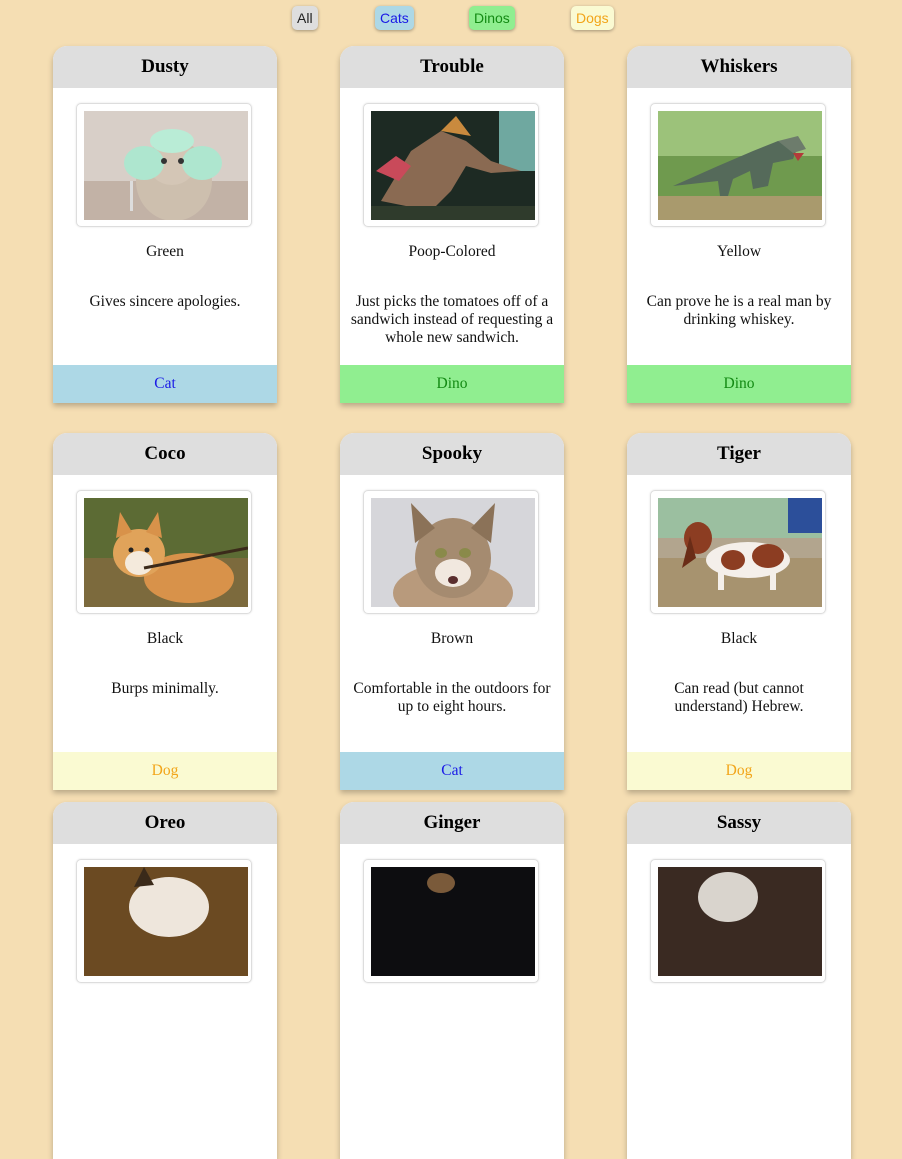 The width and height of the screenshot is (902, 1159). I want to click on pet-color: Green, so click(165, 251).